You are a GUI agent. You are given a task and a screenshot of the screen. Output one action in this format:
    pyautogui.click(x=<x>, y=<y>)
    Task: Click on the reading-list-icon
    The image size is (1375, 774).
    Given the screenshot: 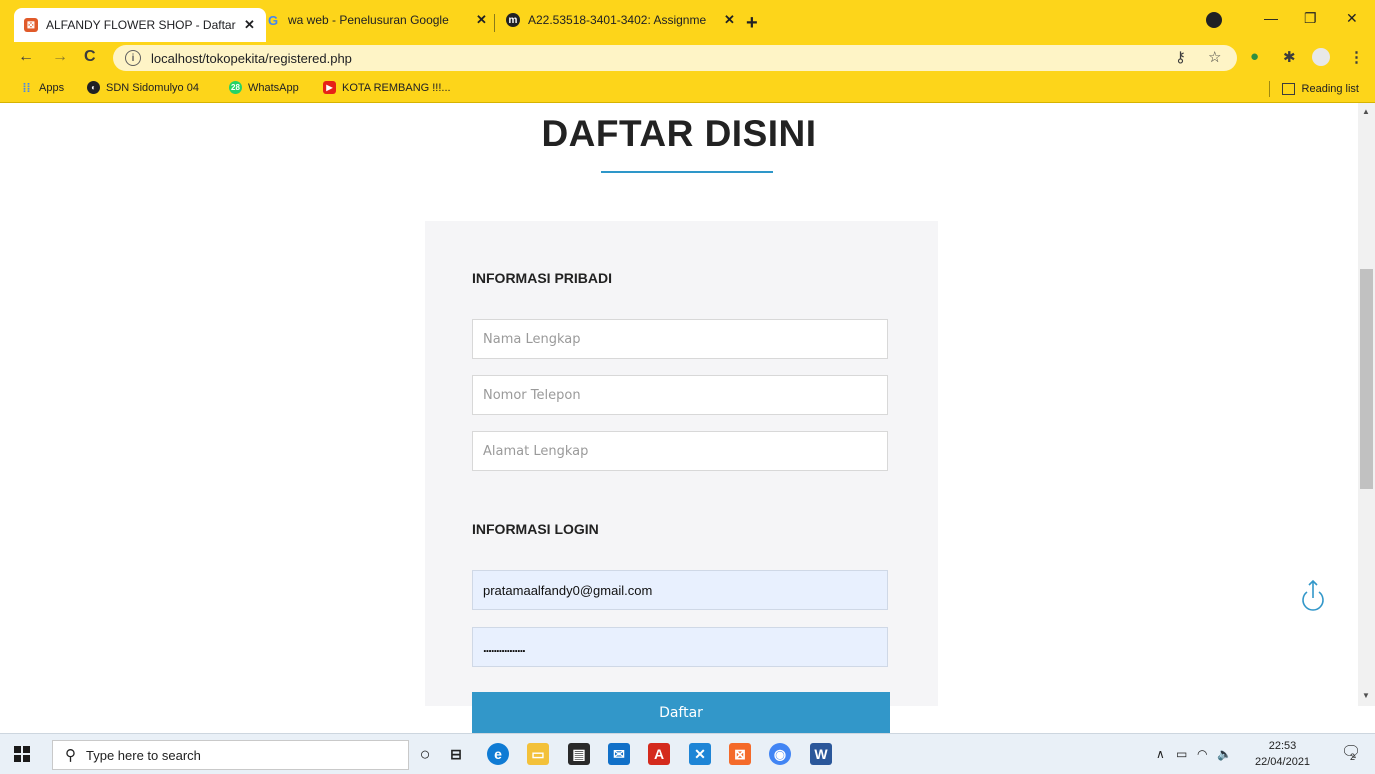 What is the action you would take?
    pyautogui.click(x=1288, y=89)
    